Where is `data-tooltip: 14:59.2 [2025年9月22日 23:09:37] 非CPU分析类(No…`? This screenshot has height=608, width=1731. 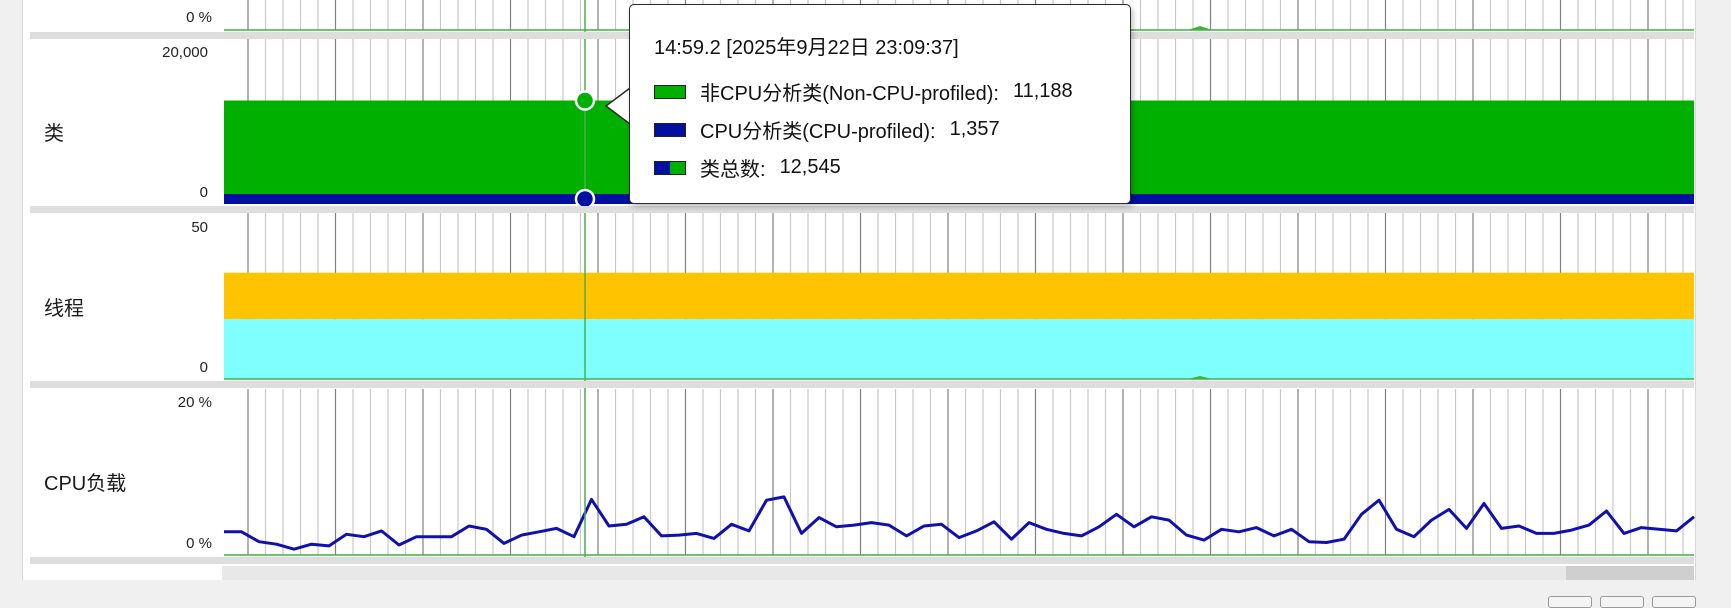 data-tooltip: 14:59.2 [2025年9月22日 23:09:37] 非CPU分析类(No… is located at coordinates (880, 104).